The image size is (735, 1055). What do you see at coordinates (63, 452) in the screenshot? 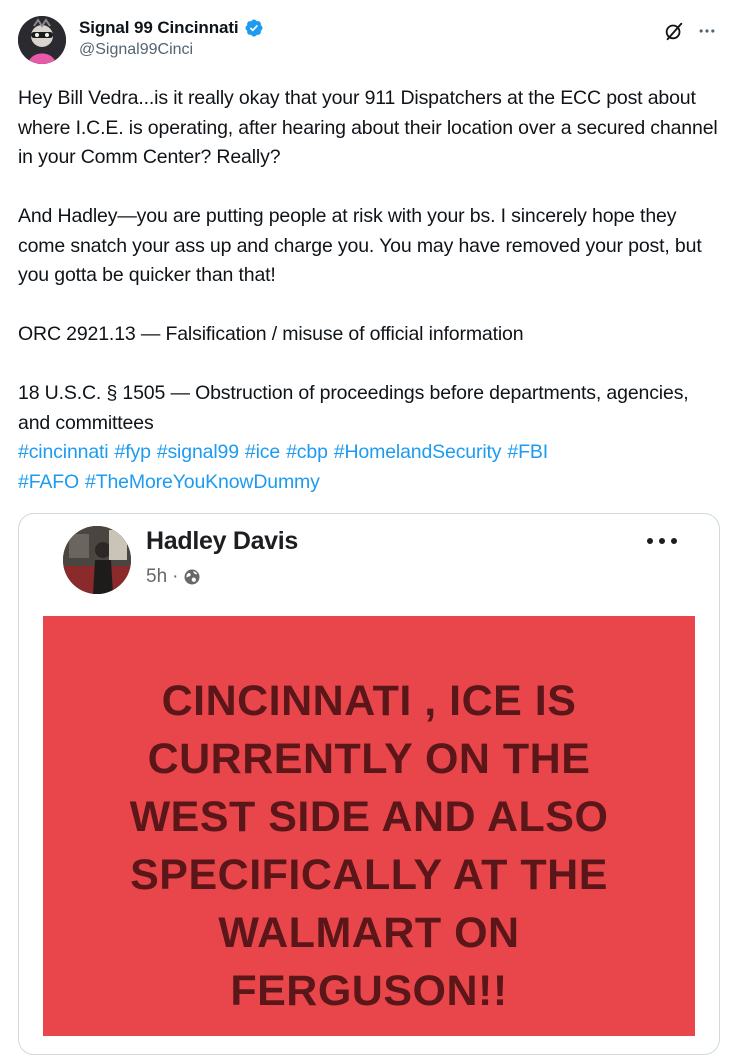
I see `hashtag-link: #cincinnati` at bounding box center [63, 452].